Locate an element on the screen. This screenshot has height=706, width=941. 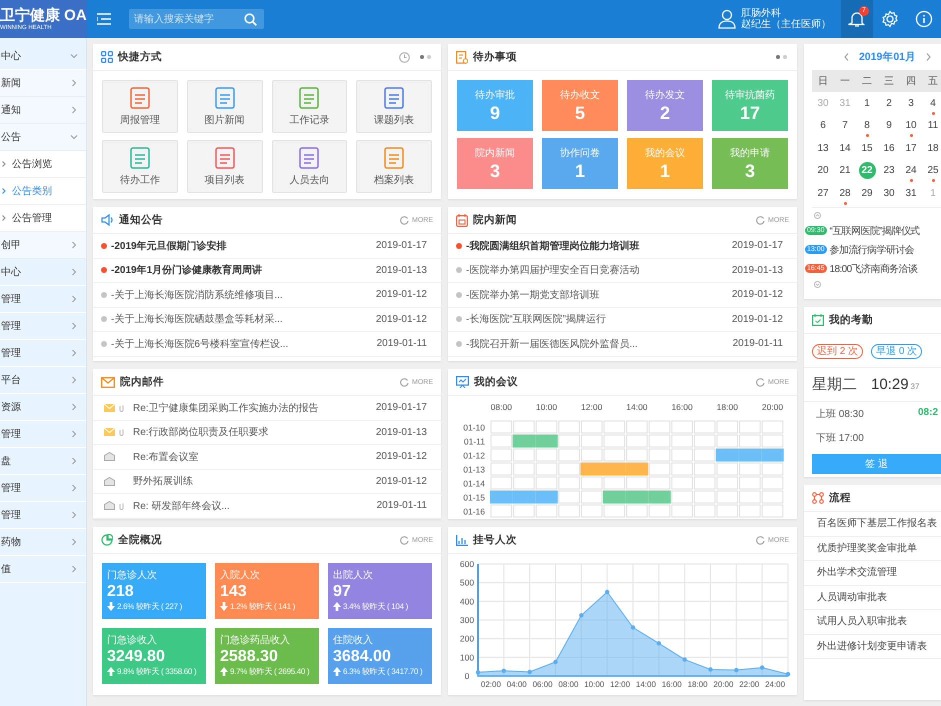
sidebar-item: 新闻 is located at coordinates (43, 83).